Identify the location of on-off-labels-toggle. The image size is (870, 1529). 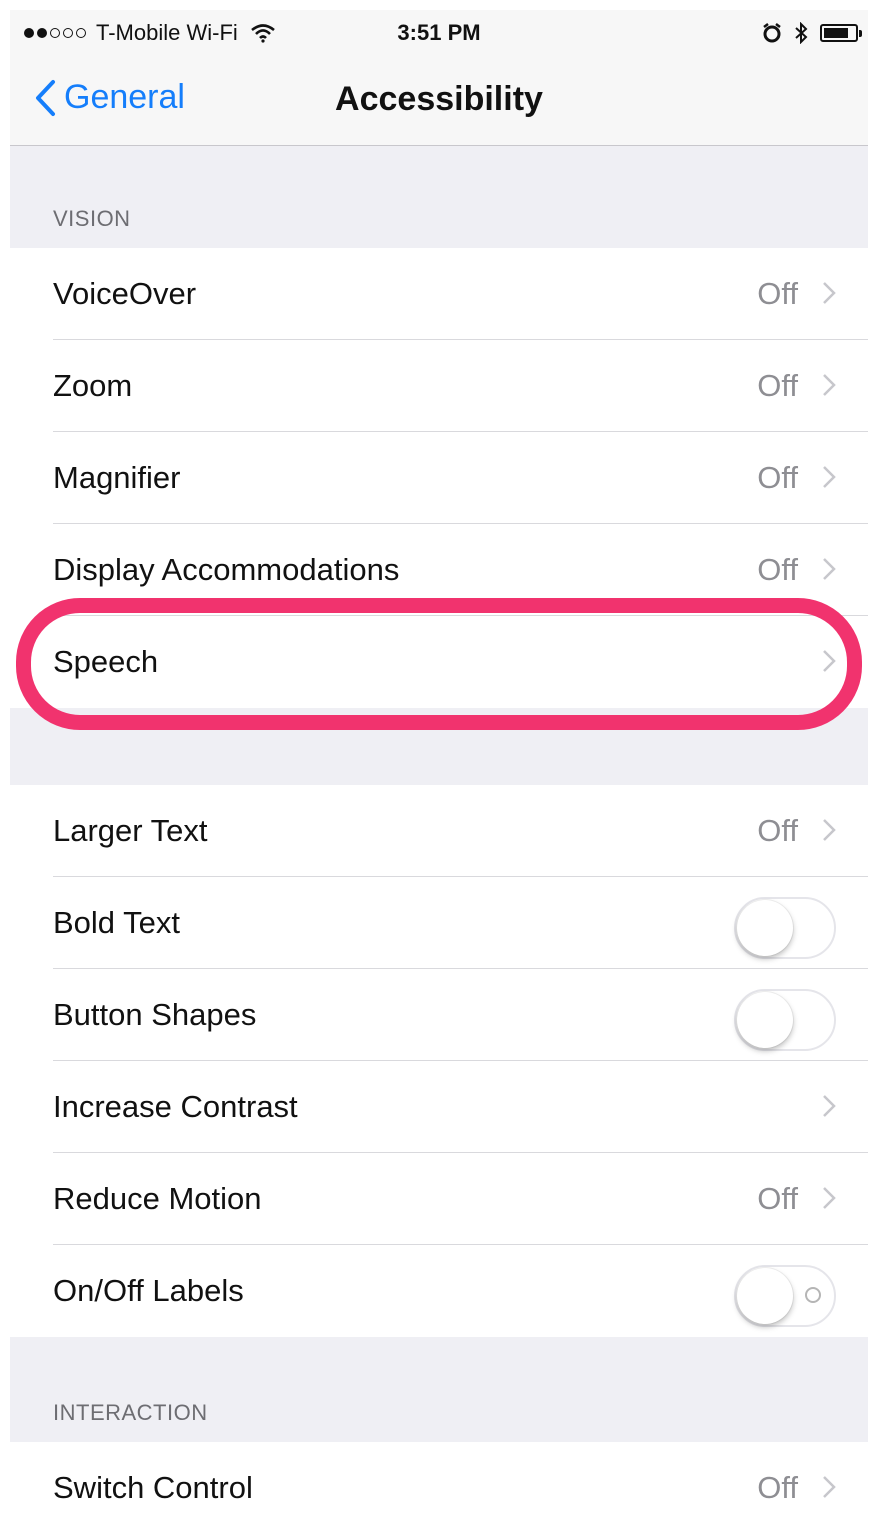
(785, 1296).